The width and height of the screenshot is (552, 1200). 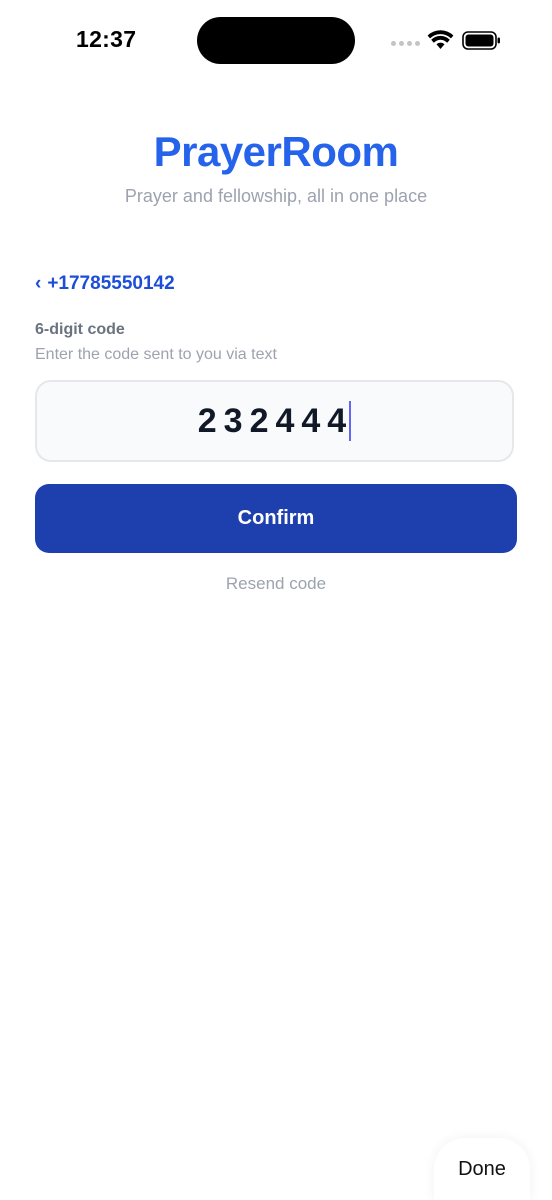 What do you see at coordinates (276, 196) in the screenshot?
I see `app-subtitle: Prayer and fellowship, all in one place` at bounding box center [276, 196].